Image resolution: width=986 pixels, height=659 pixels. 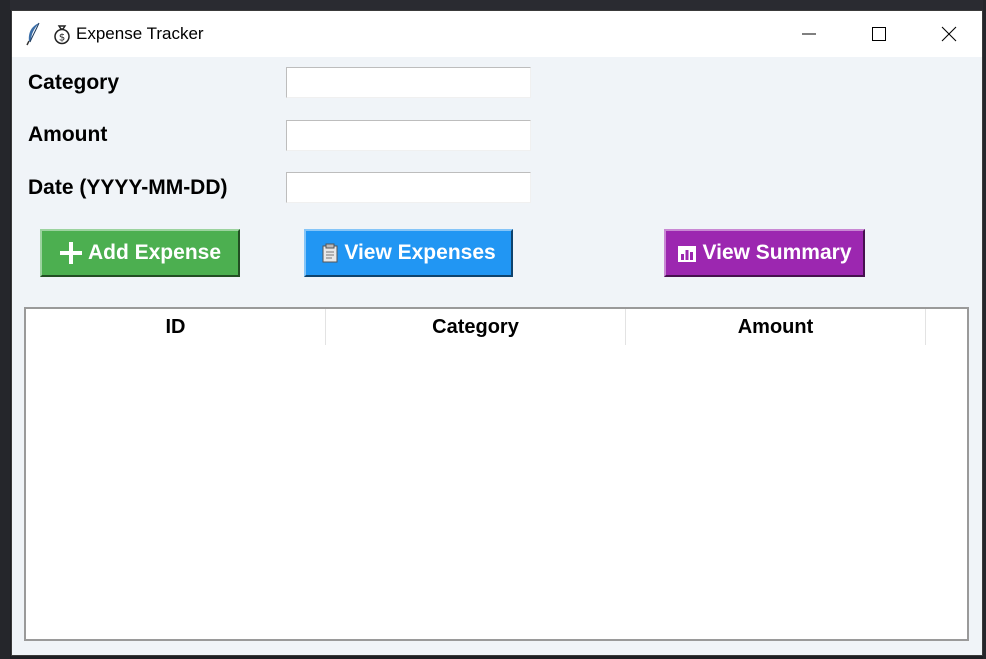 What do you see at coordinates (687, 253) in the screenshot?
I see `bar-chart-icon` at bounding box center [687, 253].